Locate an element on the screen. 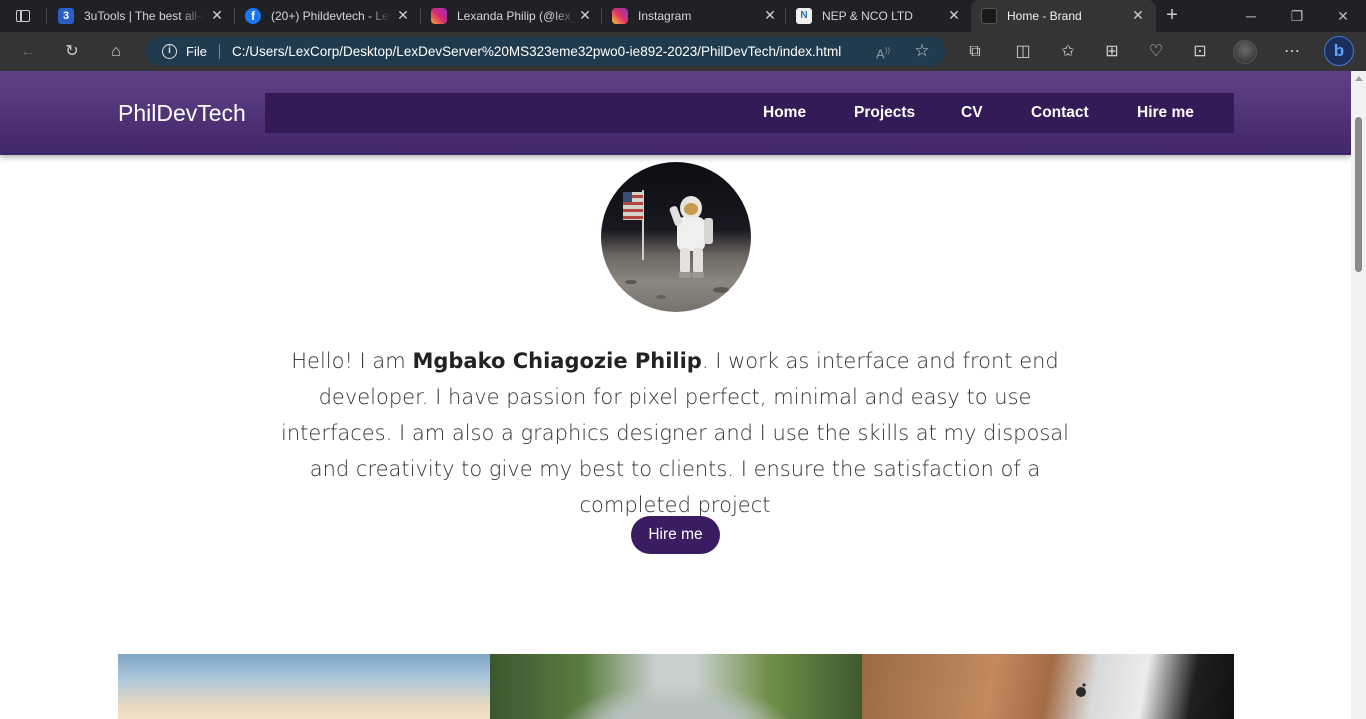  gallery-image-forest is located at coordinates (676, 686).